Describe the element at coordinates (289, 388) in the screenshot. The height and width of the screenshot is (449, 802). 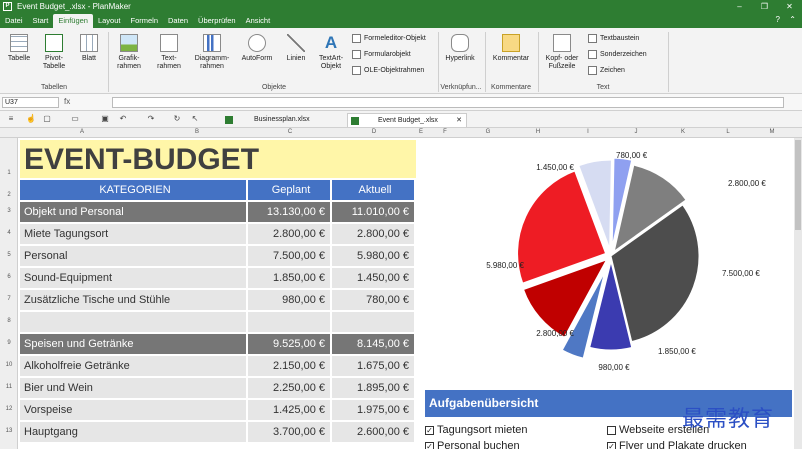
I see `item-planned-cell: 2.250,00 €` at that location.